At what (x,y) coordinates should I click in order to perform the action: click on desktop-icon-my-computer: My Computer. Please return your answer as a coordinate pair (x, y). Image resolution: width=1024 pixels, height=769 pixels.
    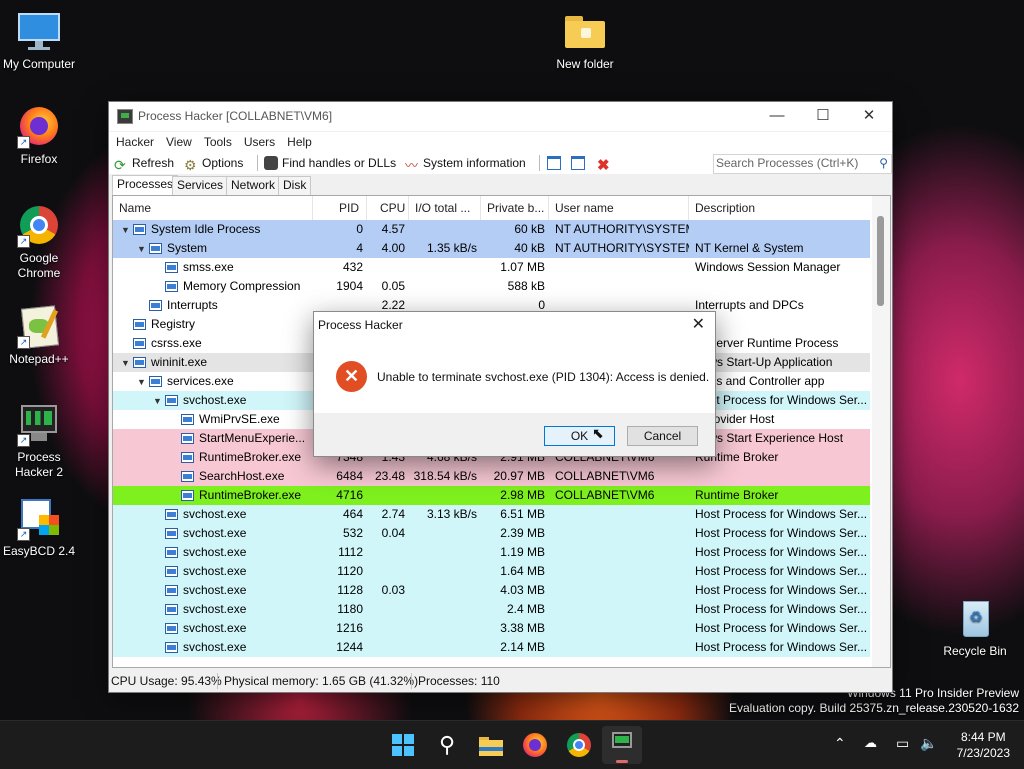
    Looking at the image, I should click on (39, 41).